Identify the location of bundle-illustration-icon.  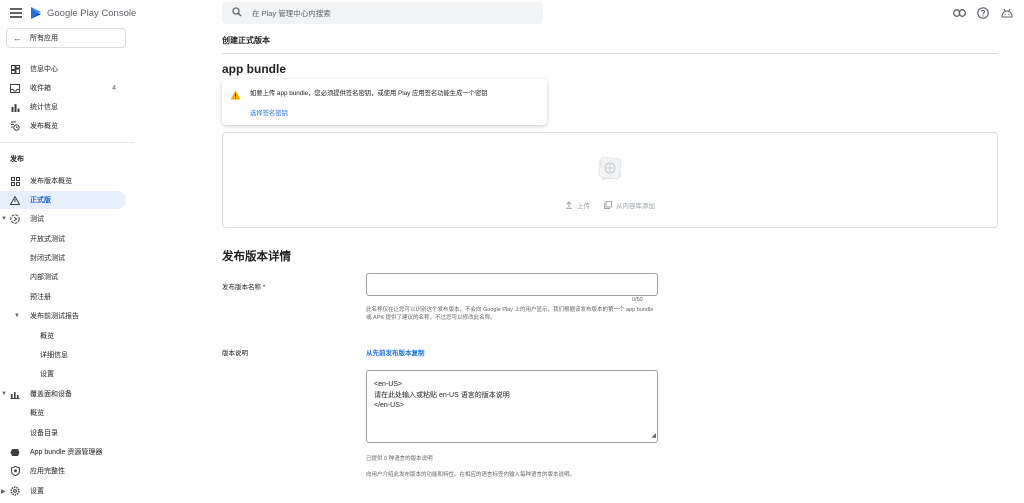
(610, 168).